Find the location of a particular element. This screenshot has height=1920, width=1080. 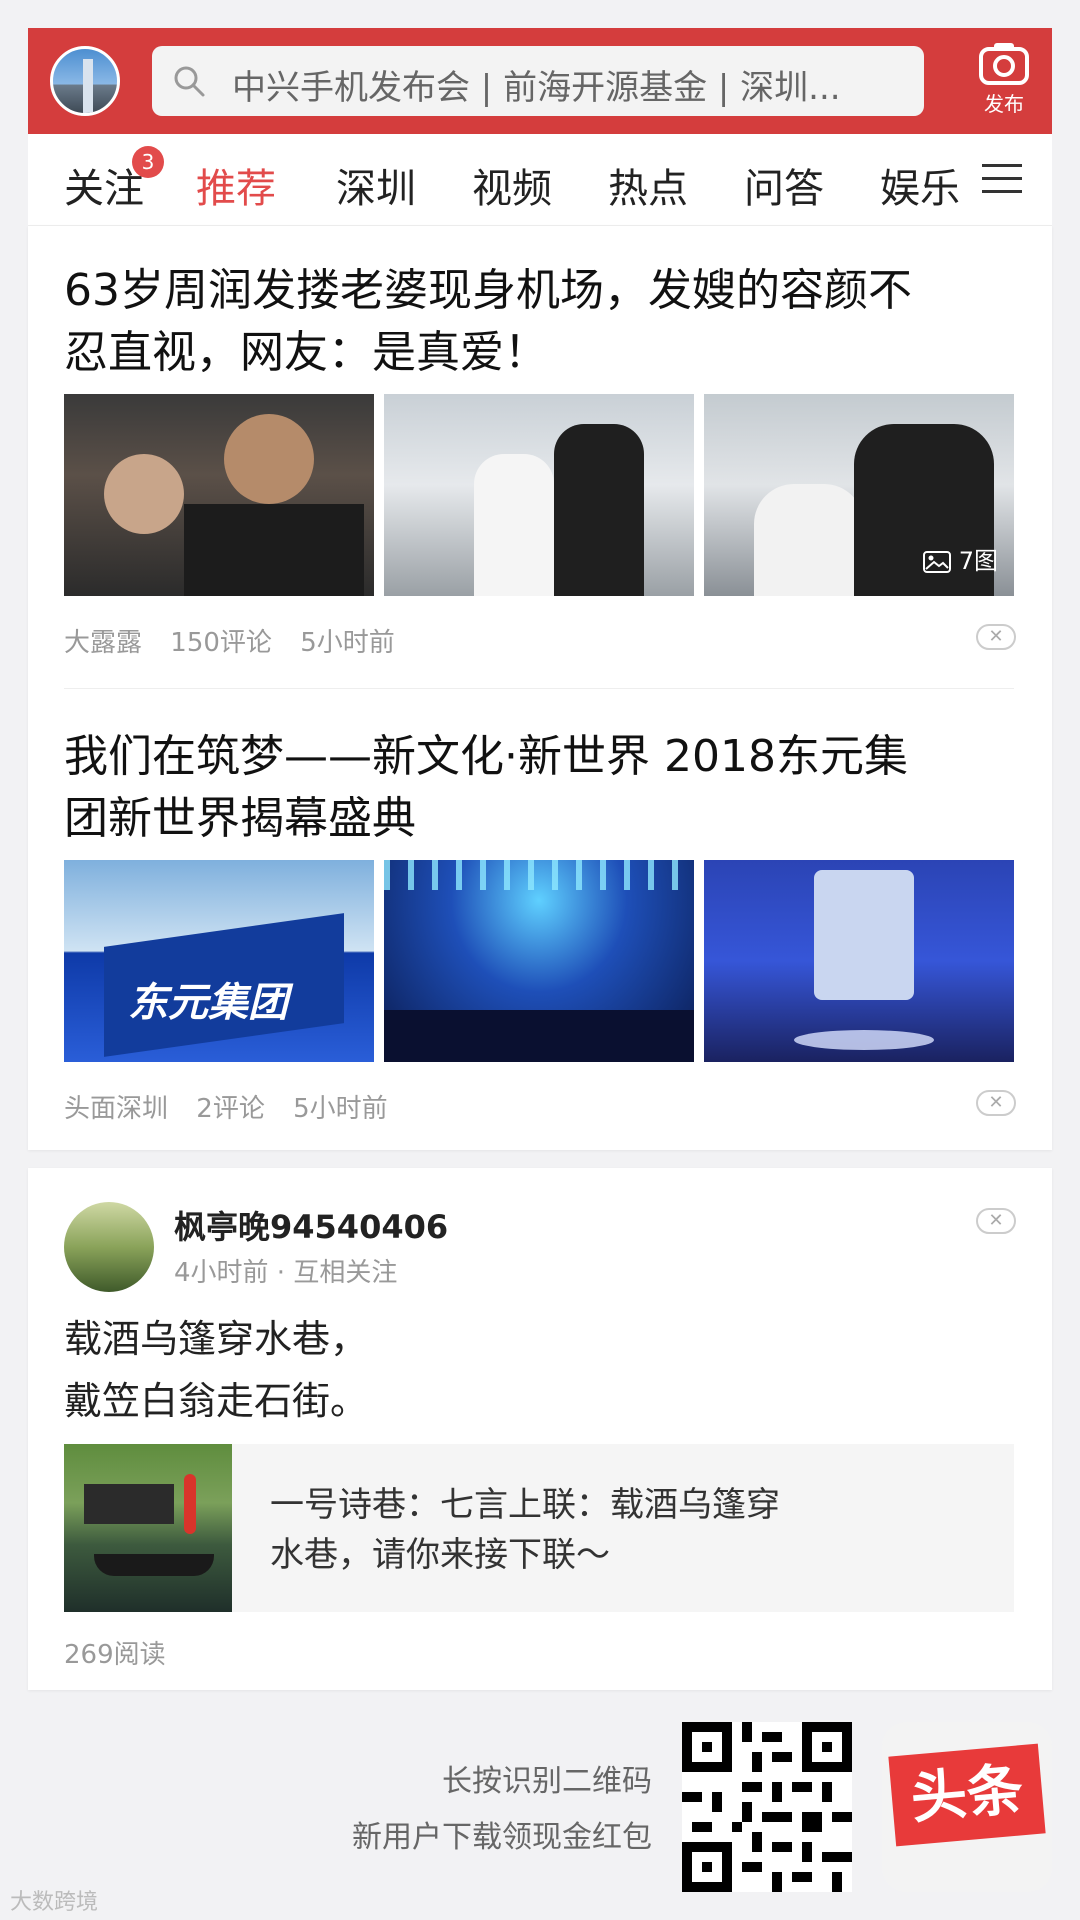

qr-code is located at coordinates (767, 1807).